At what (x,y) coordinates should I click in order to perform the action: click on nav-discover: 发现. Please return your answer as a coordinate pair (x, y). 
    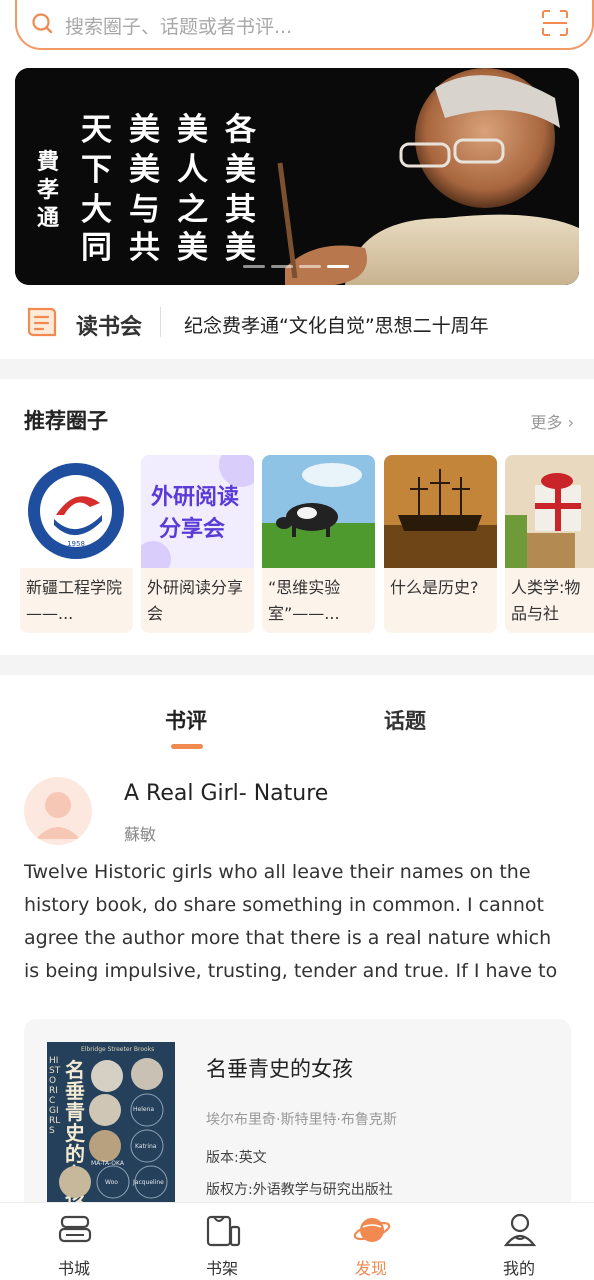
    Looking at the image, I should click on (371, 1241).